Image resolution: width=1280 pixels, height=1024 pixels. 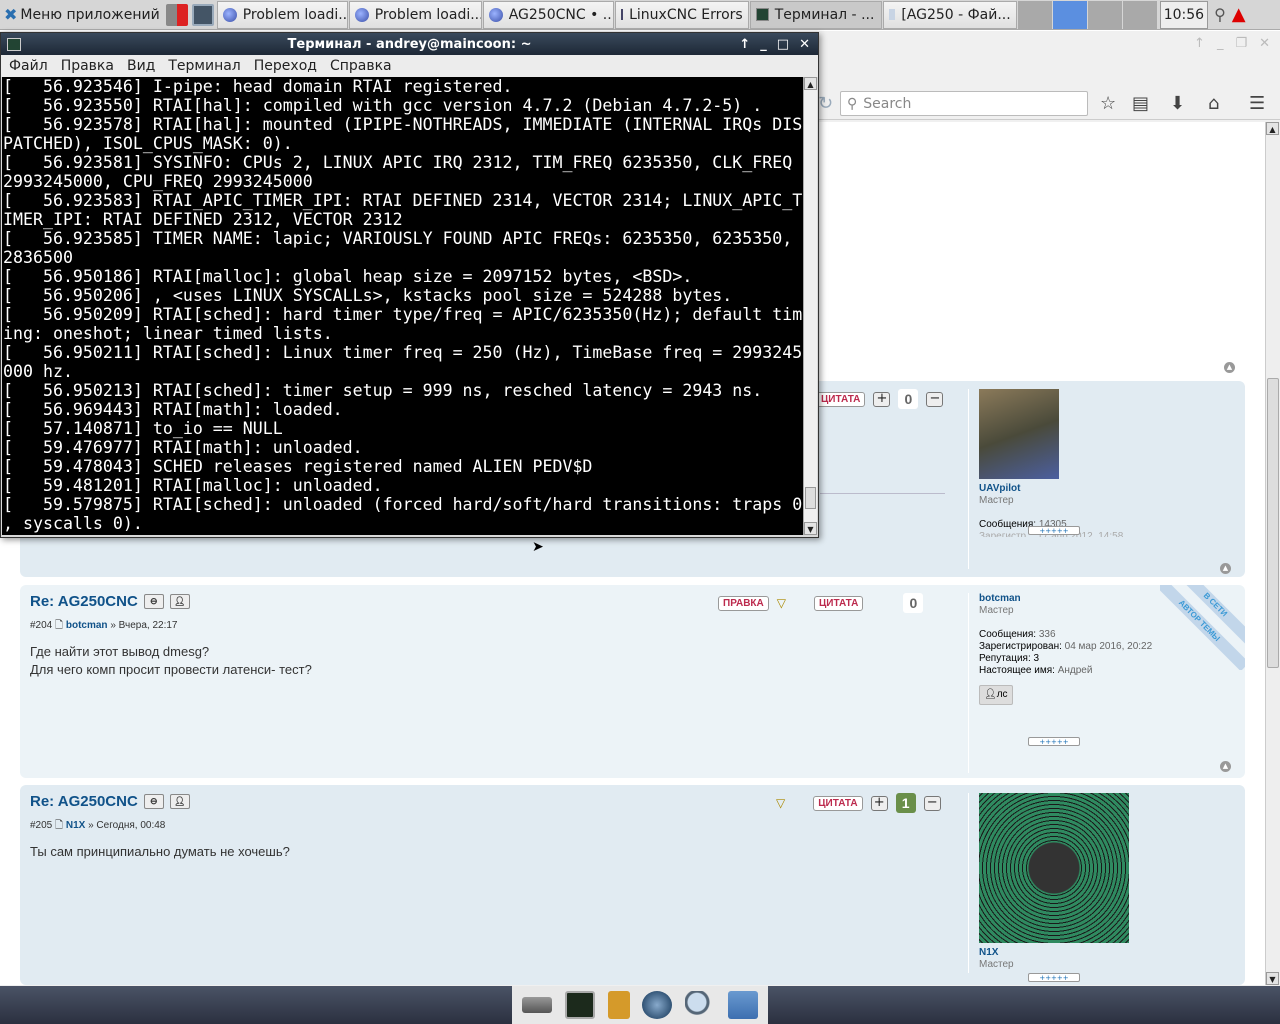 I want to click on logout-icon, so click(x=176, y=14).